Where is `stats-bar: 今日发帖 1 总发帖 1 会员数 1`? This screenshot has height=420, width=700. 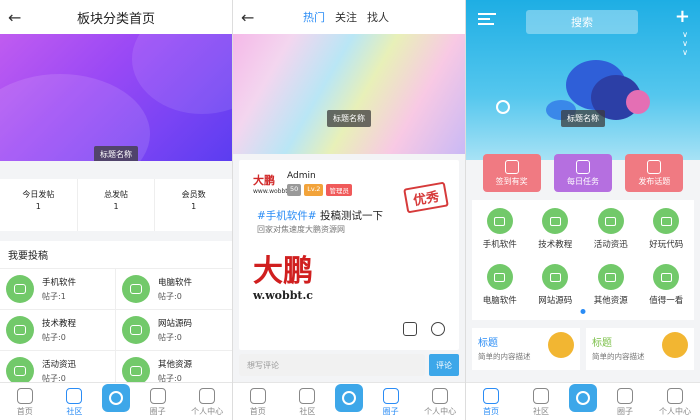 stats-bar: 今日发帖 1 总发帖 1 会员数 1 is located at coordinates (116, 205).